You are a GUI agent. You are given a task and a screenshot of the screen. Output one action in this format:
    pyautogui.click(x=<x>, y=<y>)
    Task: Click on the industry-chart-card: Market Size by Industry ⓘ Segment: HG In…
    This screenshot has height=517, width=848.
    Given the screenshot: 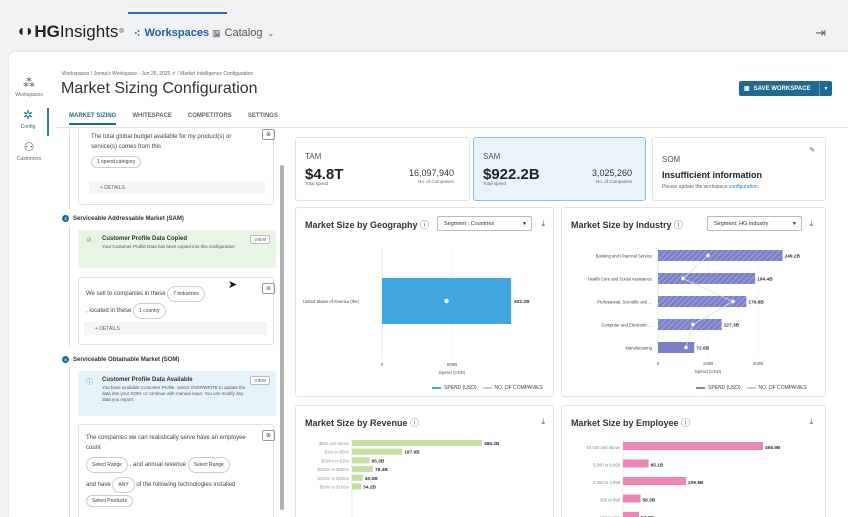 What is the action you would take?
    pyautogui.click(x=693, y=302)
    